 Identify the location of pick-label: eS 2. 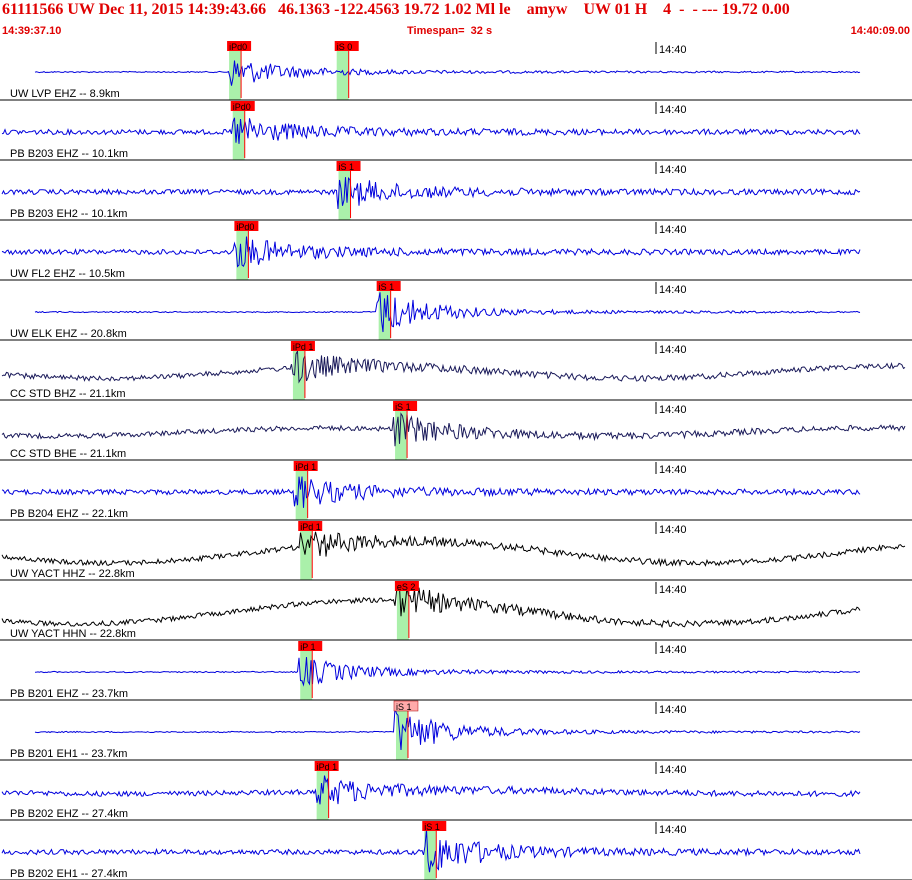
(406, 587).